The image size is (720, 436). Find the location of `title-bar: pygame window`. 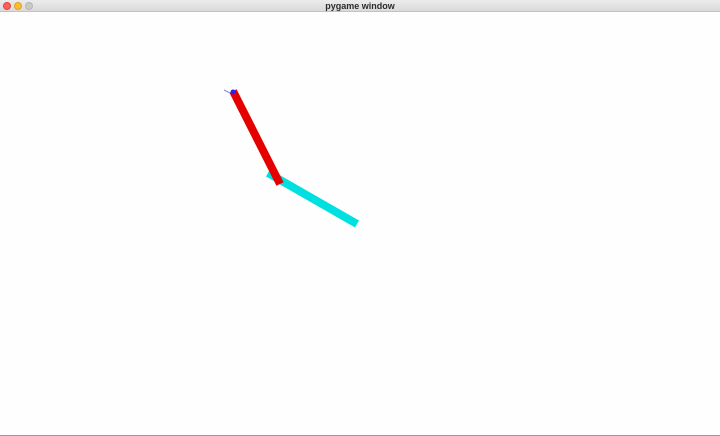

title-bar: pygame window is located at coordinates (360, 6).